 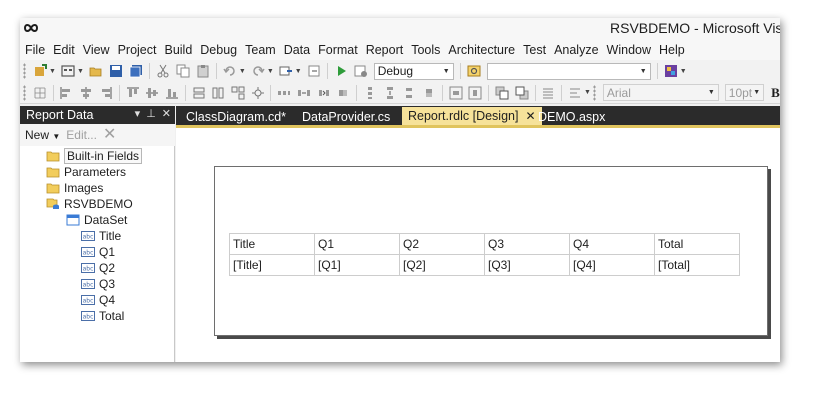 What do you see at coordinates (697, 244) in the screenshot?
I see `tablix-header-cell: Total` at bounding box center [697, 244].